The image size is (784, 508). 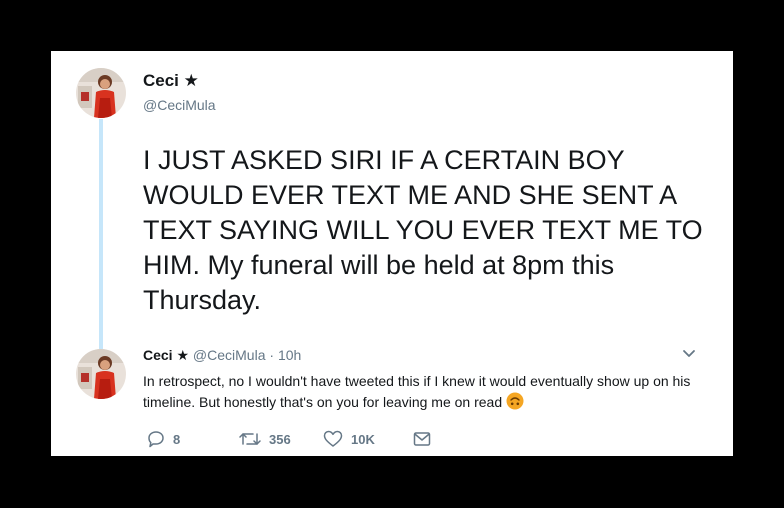 What do you see at coordinates (280, 439) in the screenshot?
I see `retweet-count: 356` at bounding box center [280, 439].